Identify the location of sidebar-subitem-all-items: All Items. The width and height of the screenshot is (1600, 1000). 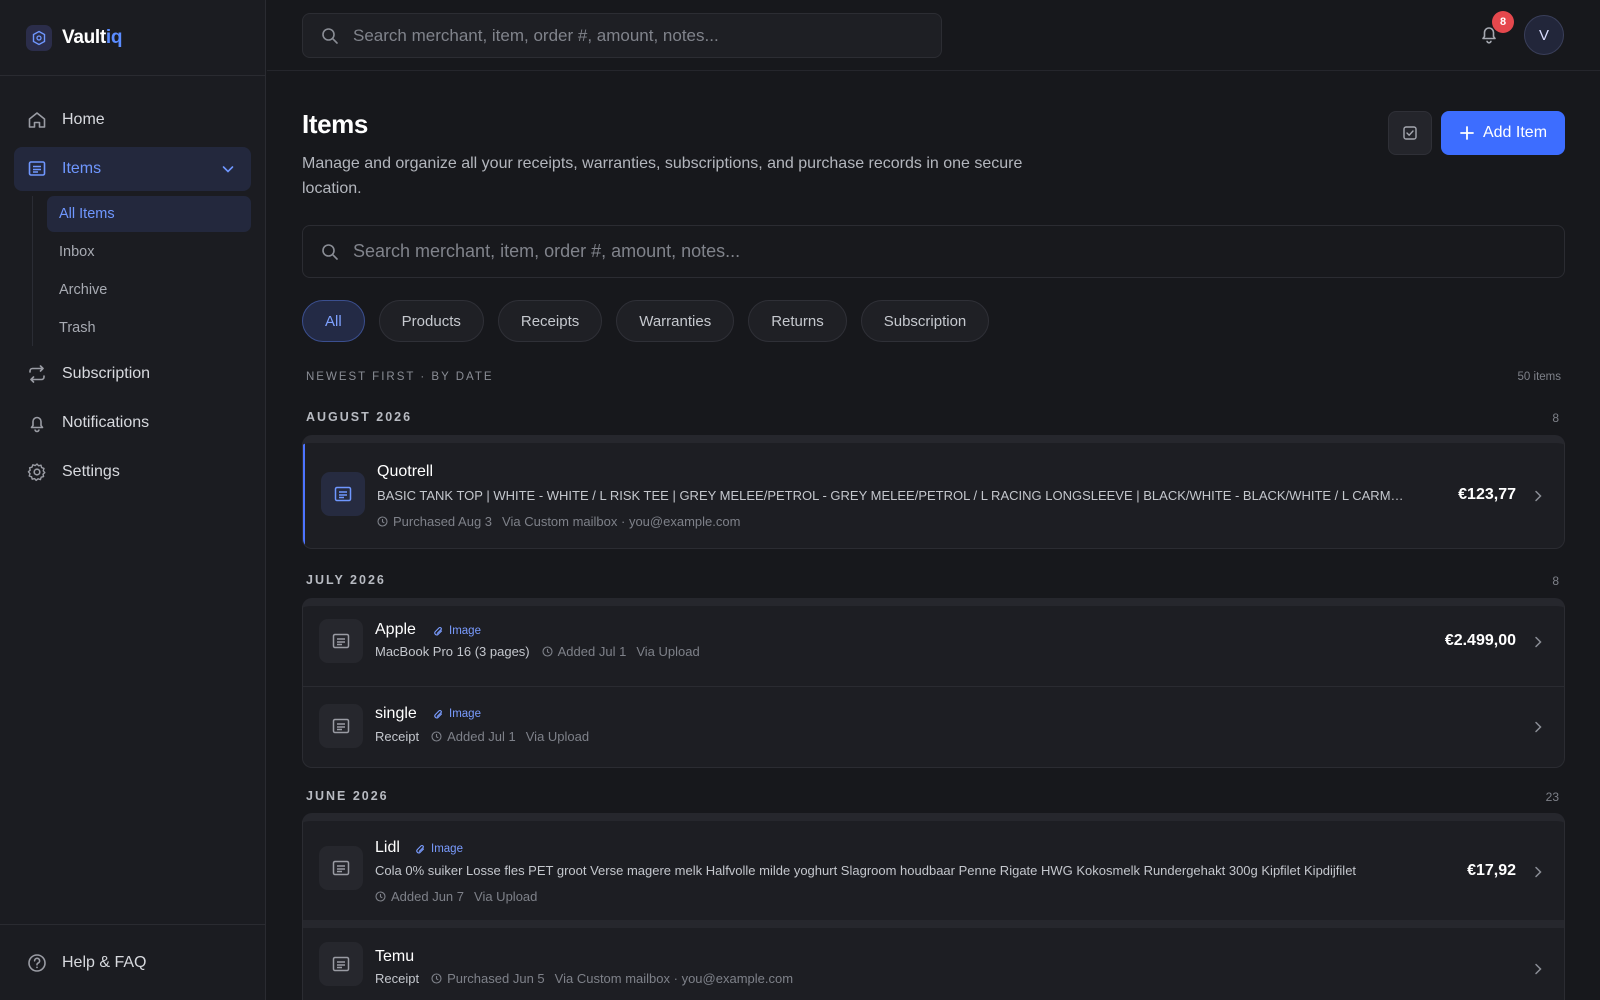
(149, 214).